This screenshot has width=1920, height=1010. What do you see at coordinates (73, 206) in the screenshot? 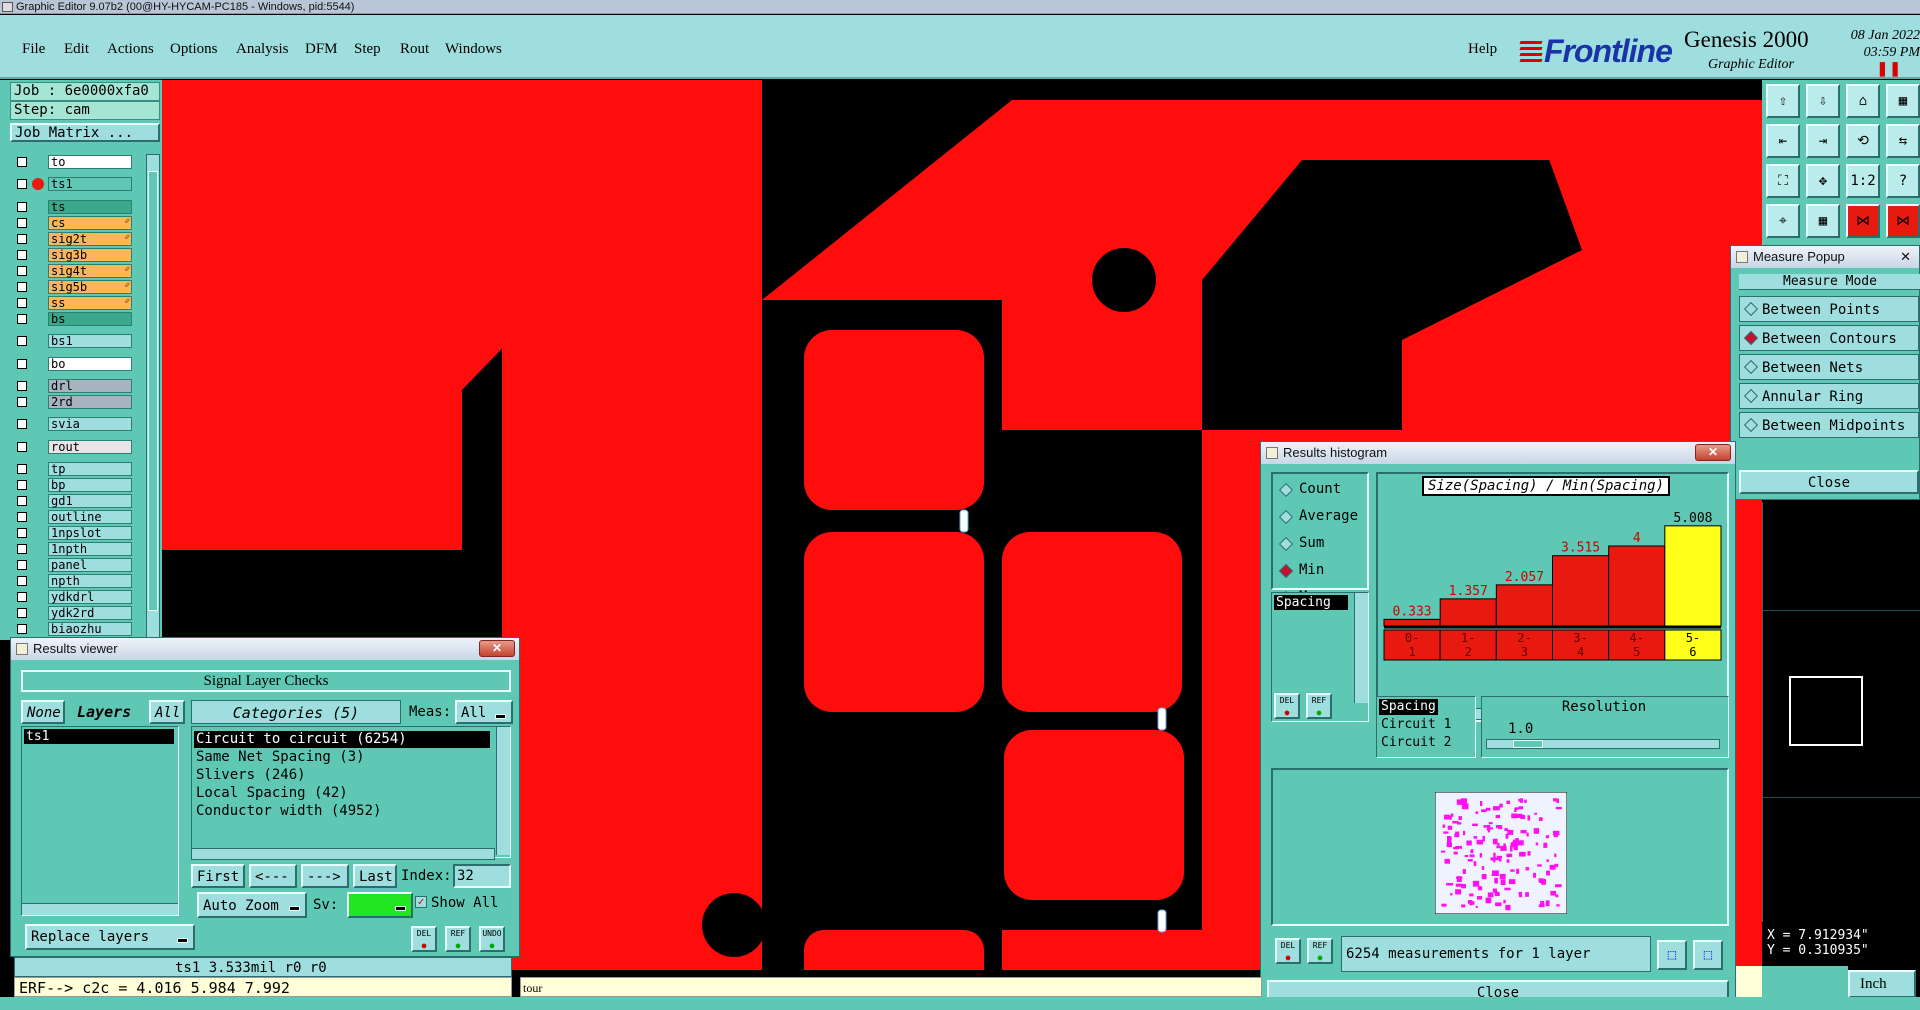
I see `layer-row-ts: ts` at bounding box center [73, 206].